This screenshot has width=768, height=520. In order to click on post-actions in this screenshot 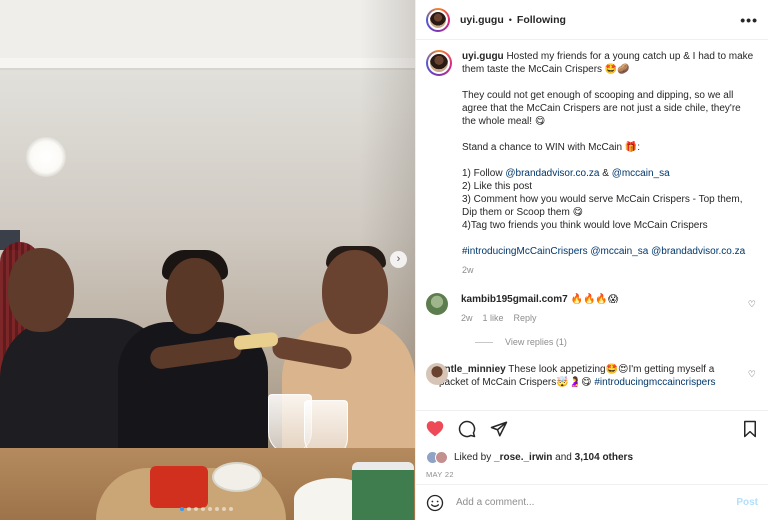, I will do `click(592, 428)`.